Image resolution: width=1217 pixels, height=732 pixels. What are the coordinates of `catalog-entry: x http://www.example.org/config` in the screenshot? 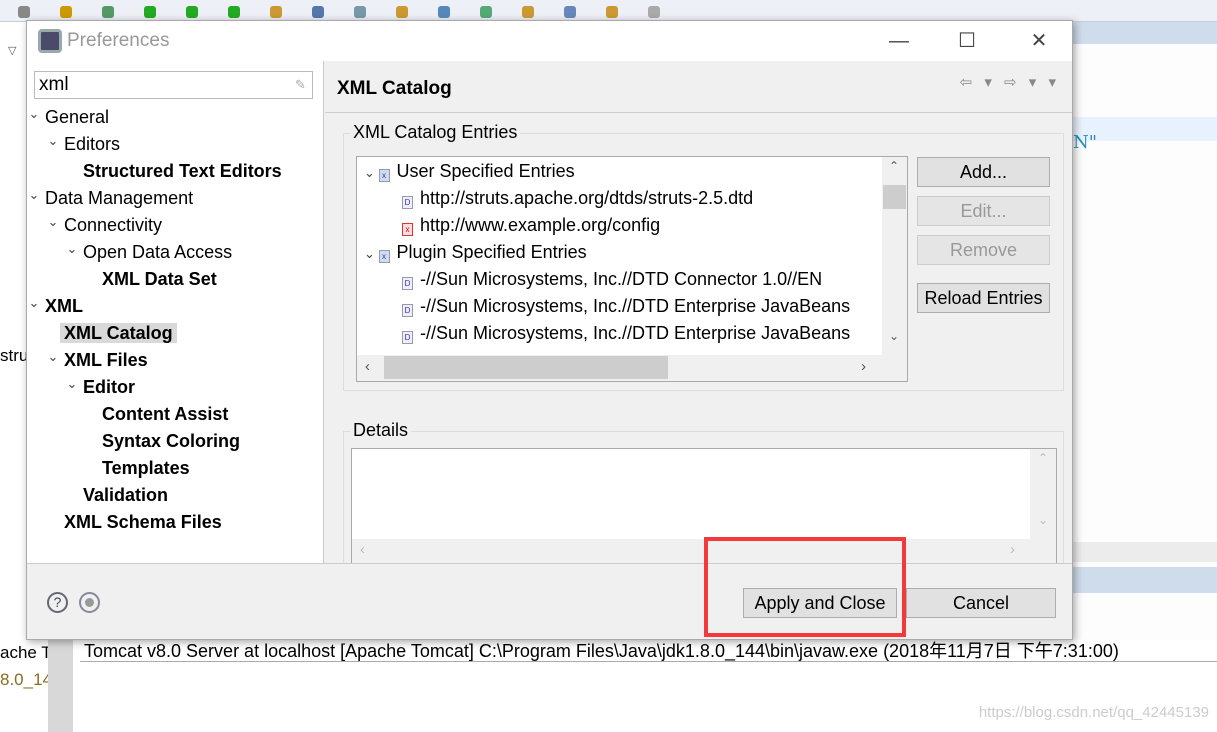 It's located at (531, 225).